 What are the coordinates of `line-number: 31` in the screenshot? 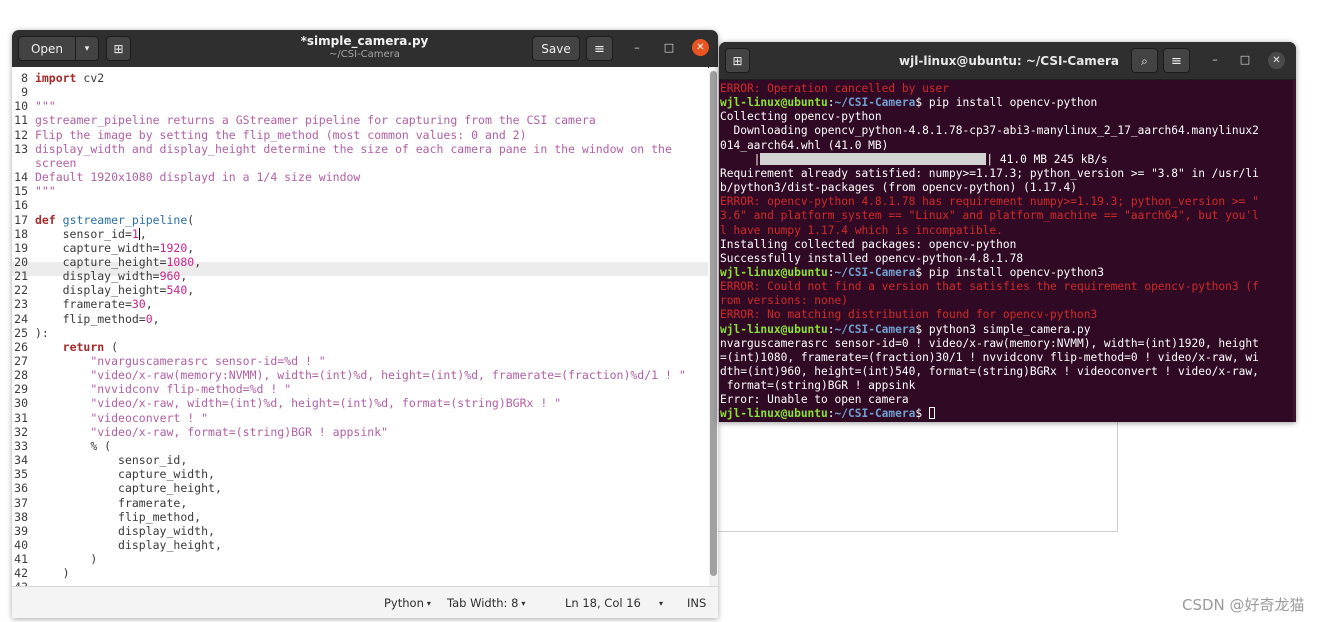 It's located at (21, 417).